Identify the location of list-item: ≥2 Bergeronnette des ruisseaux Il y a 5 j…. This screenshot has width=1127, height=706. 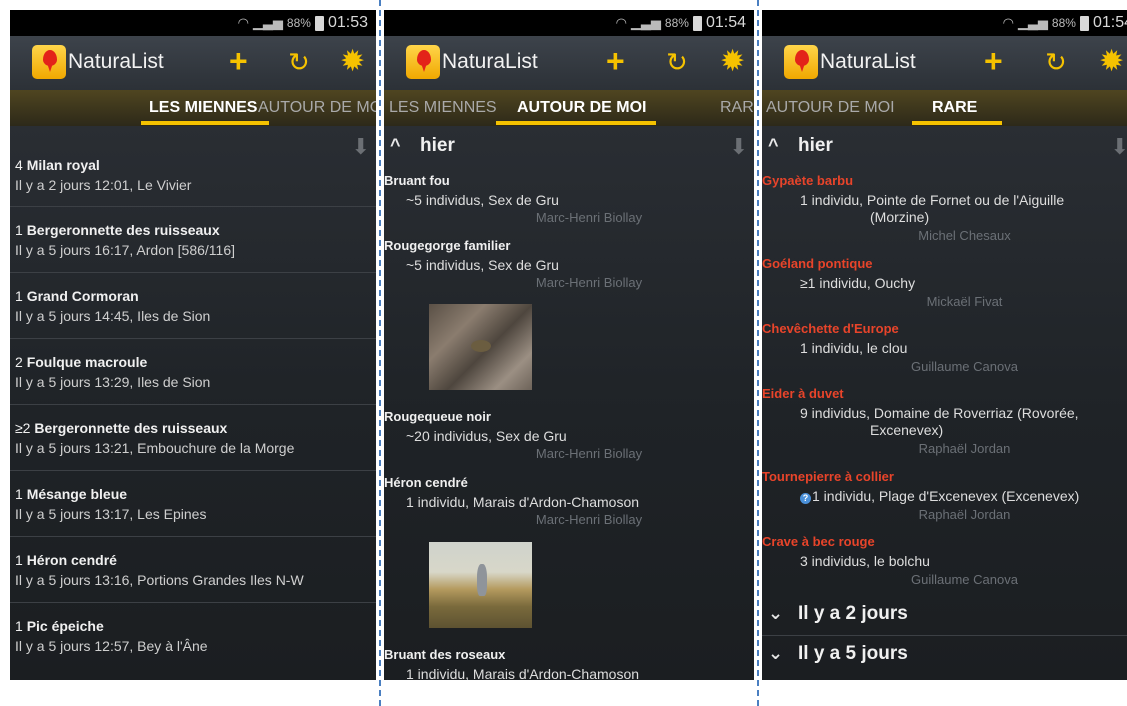
(193, 437).